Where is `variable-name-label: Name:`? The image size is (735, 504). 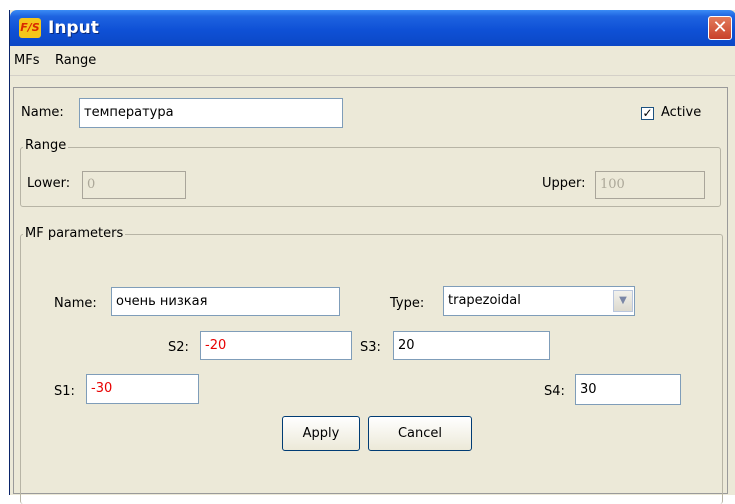 variable-name-label: Name: is located at coordinates (42, 112).